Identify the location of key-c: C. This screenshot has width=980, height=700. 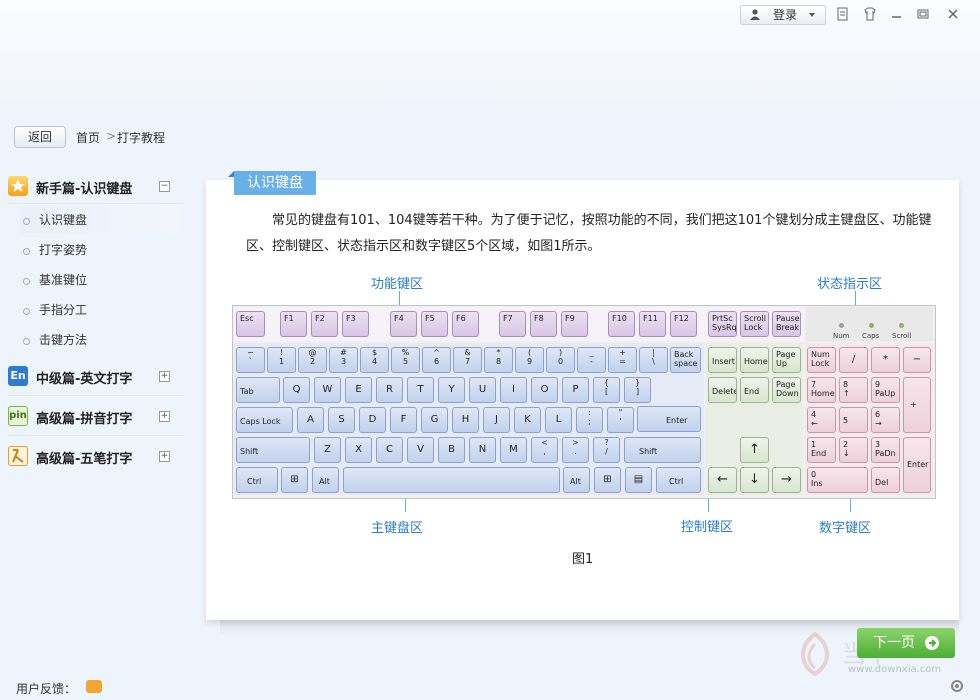
(389, 450).